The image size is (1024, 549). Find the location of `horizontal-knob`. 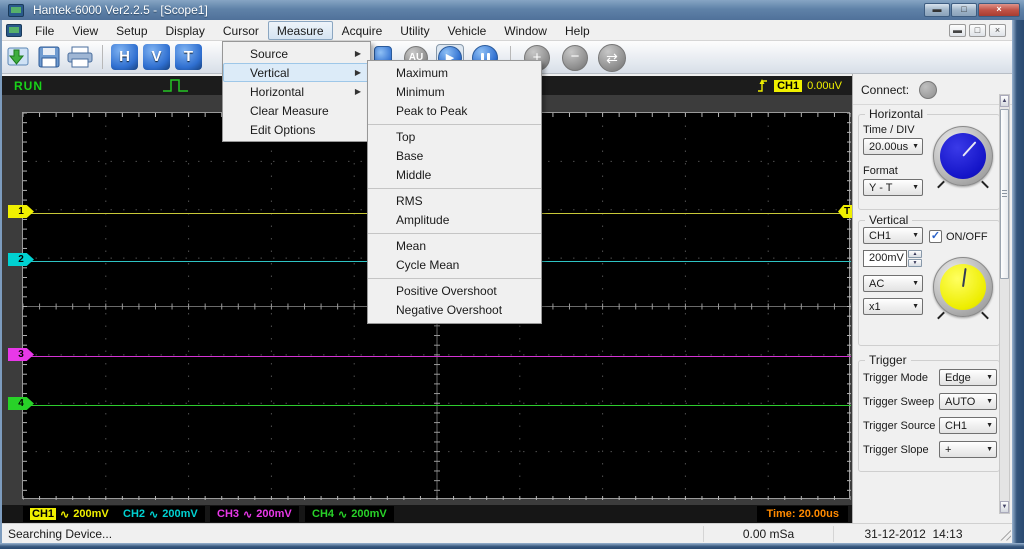

horizontal-knob is located at coordinates (963, 157).